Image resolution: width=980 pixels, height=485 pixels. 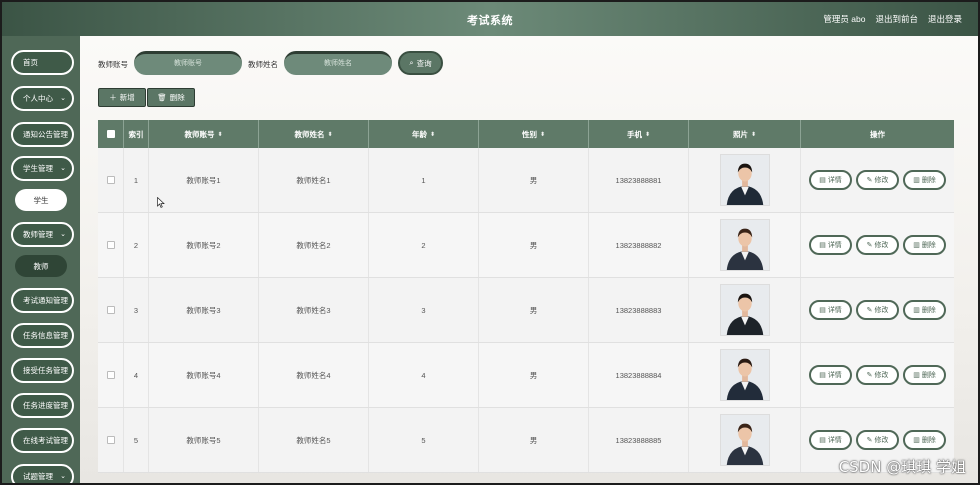 What do you see at coordinates (110, 134) in the screenshot?
I see `select-all-checkbox` at bounding box center [110, 134].